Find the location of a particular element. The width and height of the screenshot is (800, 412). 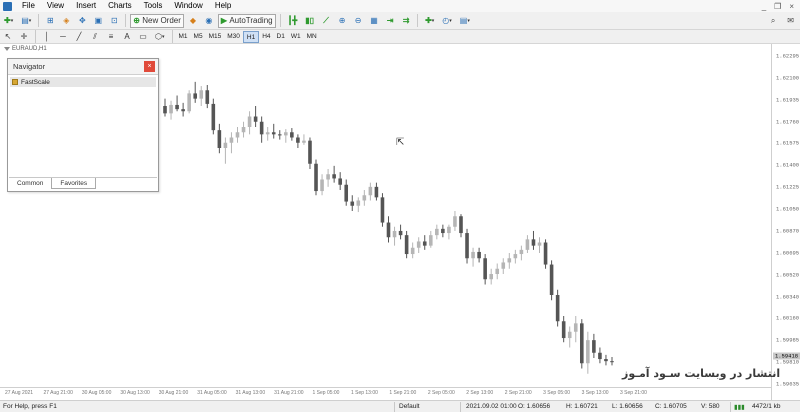

new-chart-button: ✚ ▾ is located at coordinates (8, 21).